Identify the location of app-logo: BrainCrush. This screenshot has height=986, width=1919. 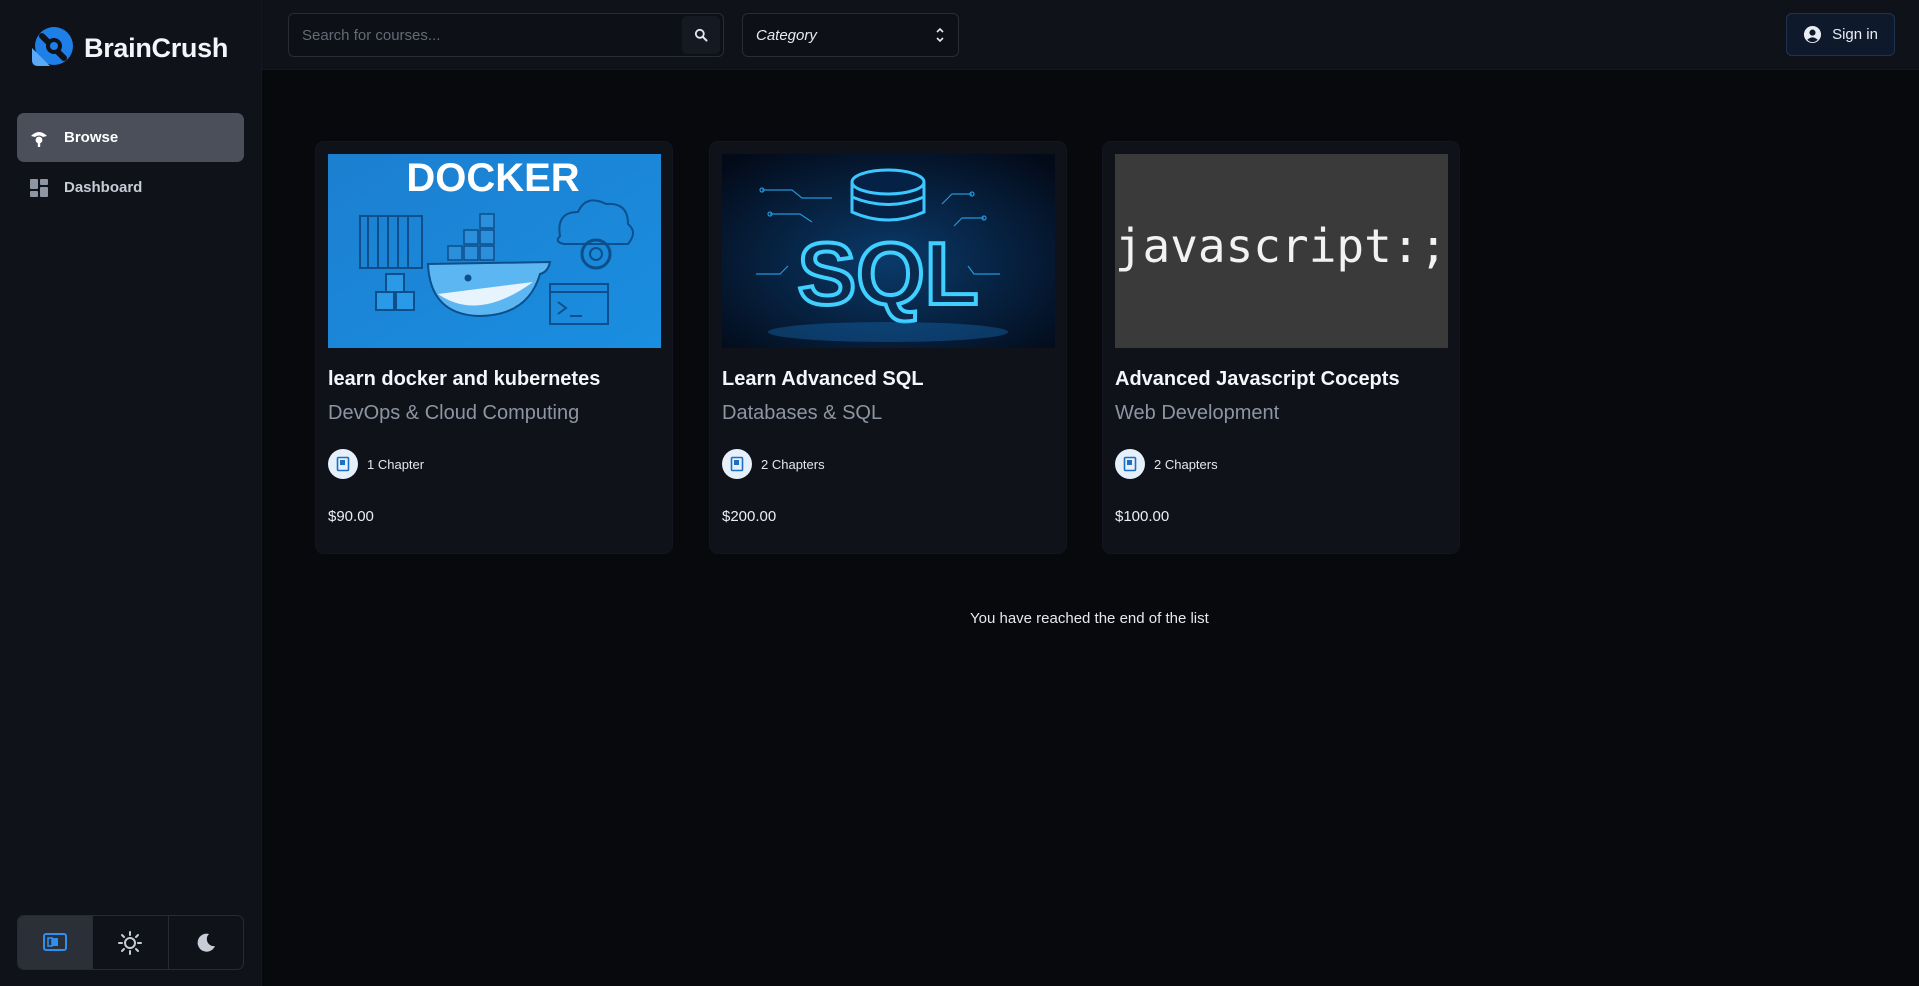
(128, 48).